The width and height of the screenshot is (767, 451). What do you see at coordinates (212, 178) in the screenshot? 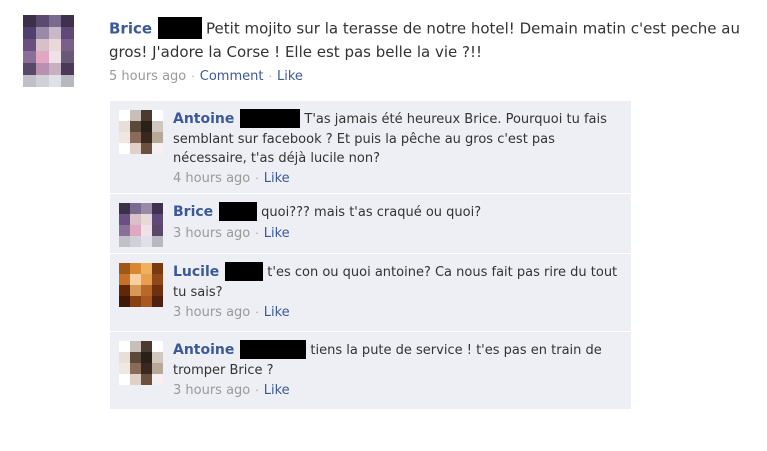
I see `comment-timestamp: 4 hours ago` at bounding box center [212, 178].